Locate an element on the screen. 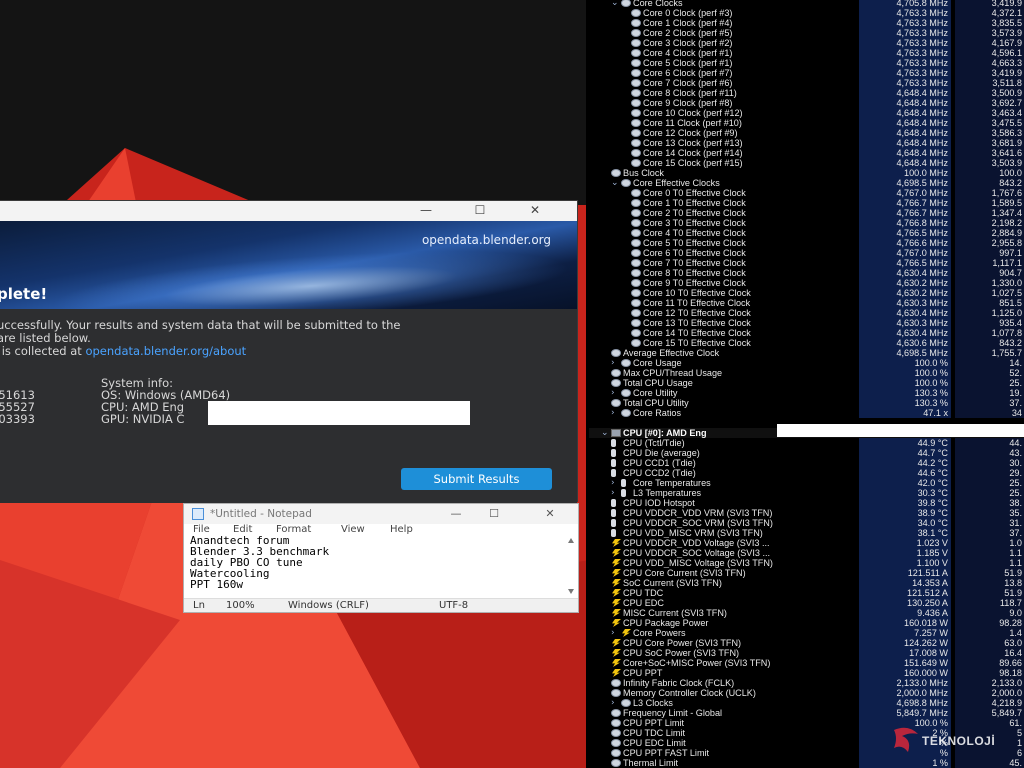 The image size is (1024, 768). sensor-label: Core 3 T0 Effective Clock is located at coordinates (694, 223).